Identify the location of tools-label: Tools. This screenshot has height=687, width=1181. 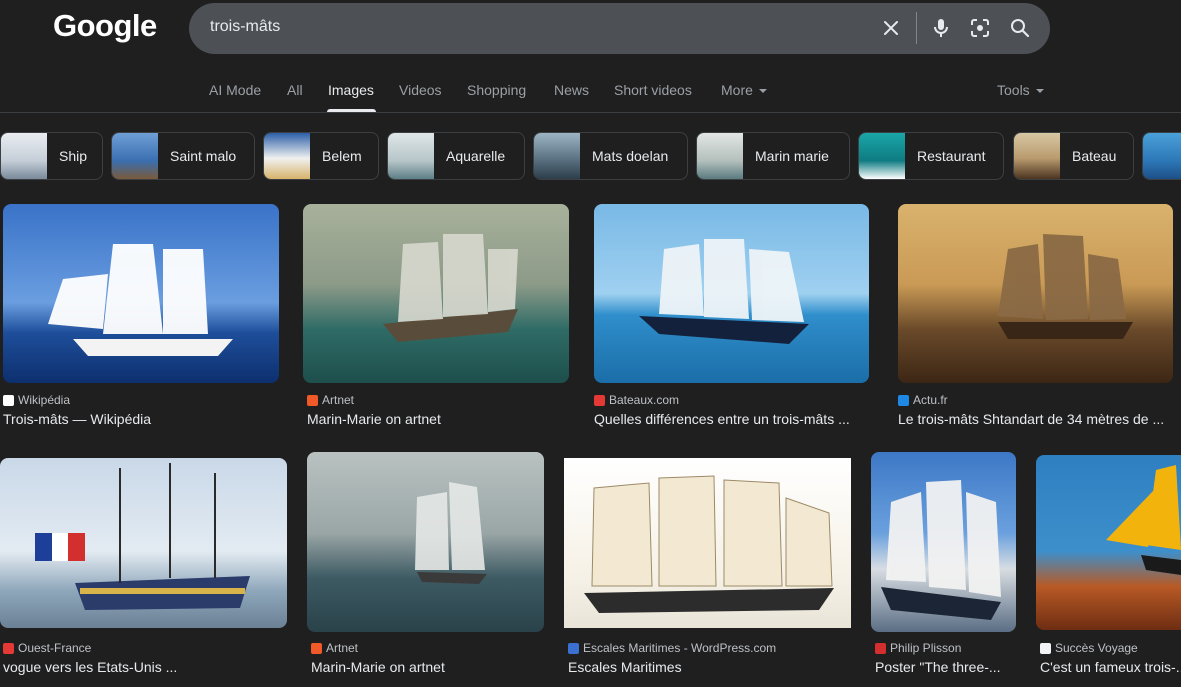
(1013, 90).